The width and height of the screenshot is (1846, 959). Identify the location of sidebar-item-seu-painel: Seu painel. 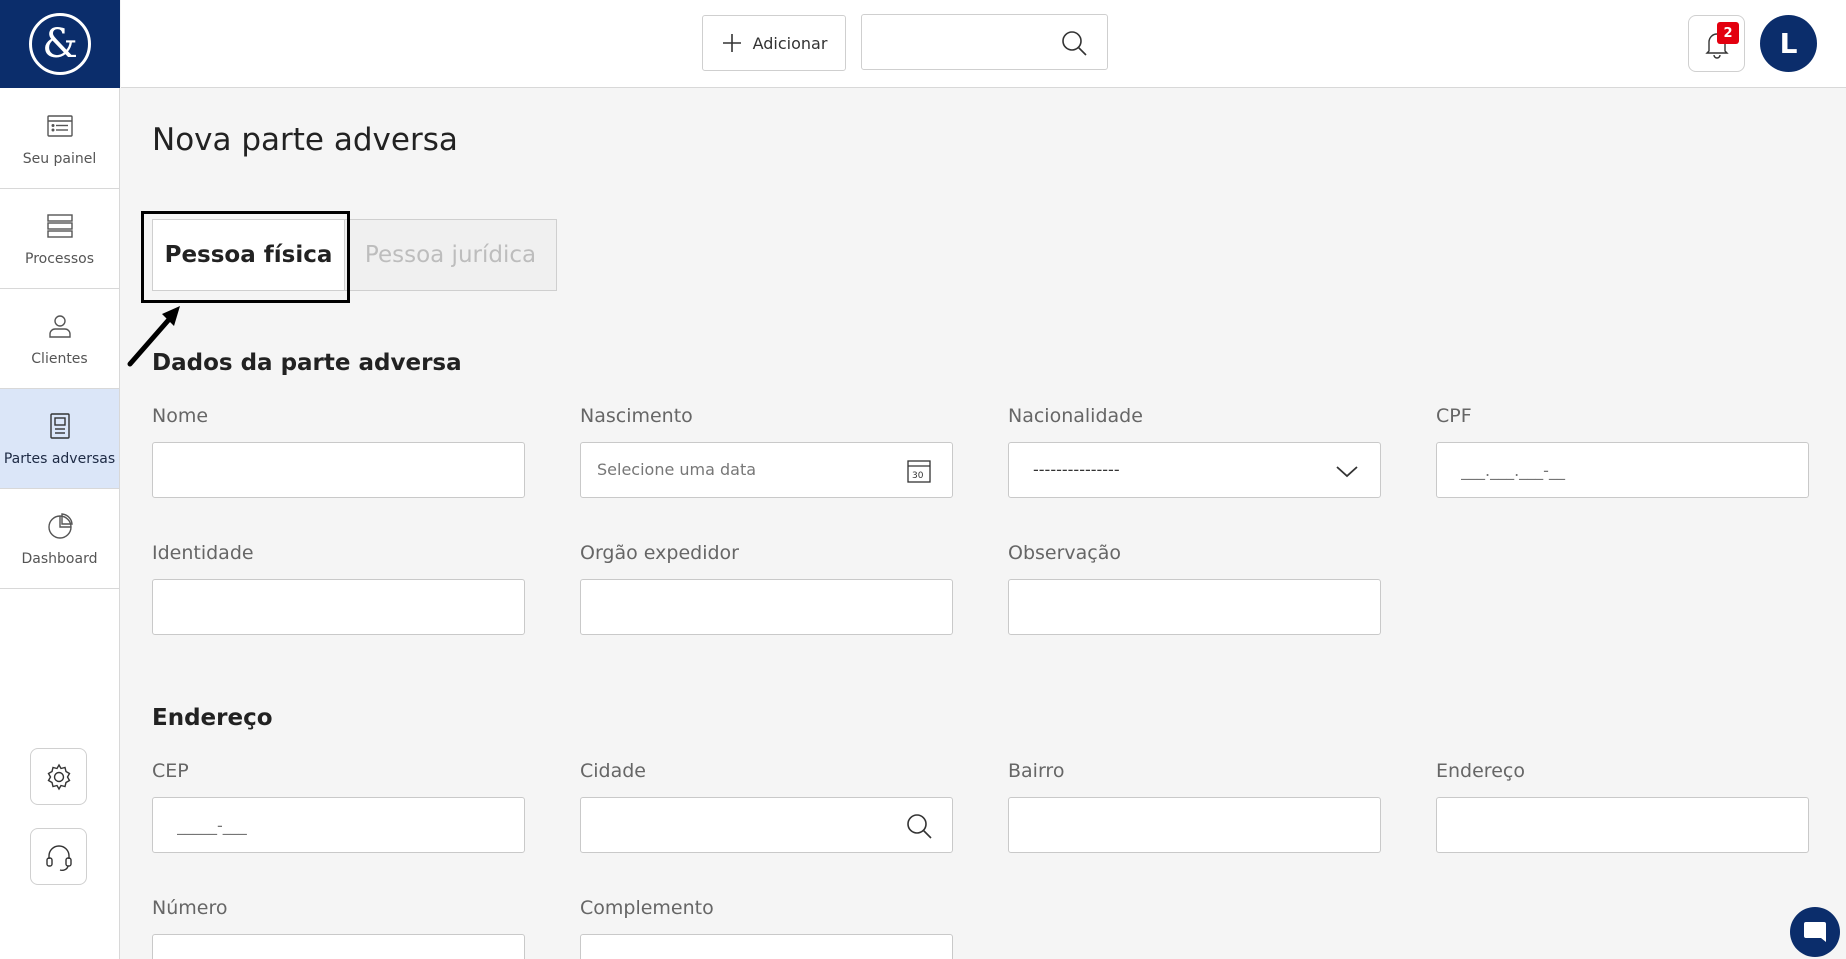
(59, 139).